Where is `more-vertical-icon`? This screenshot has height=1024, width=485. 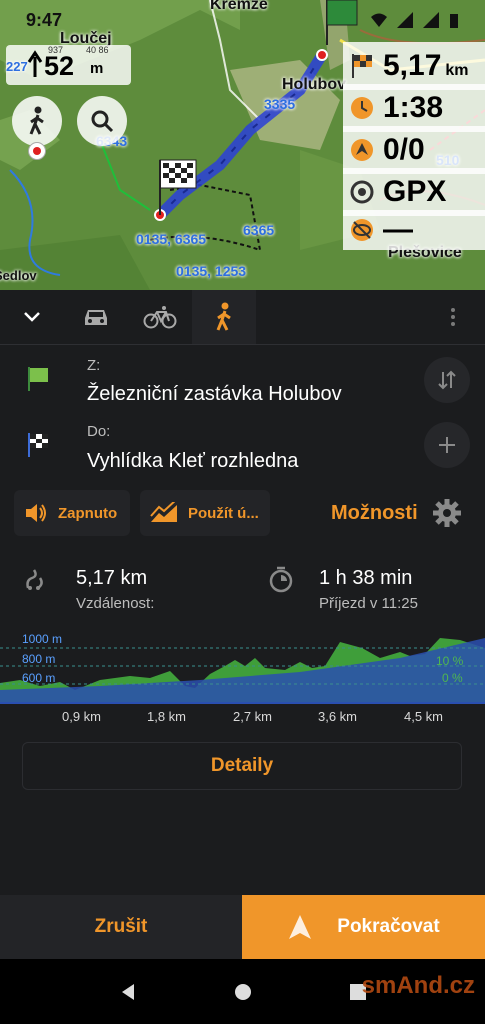
more-vertical-icon is located at coordinates (453, 317).